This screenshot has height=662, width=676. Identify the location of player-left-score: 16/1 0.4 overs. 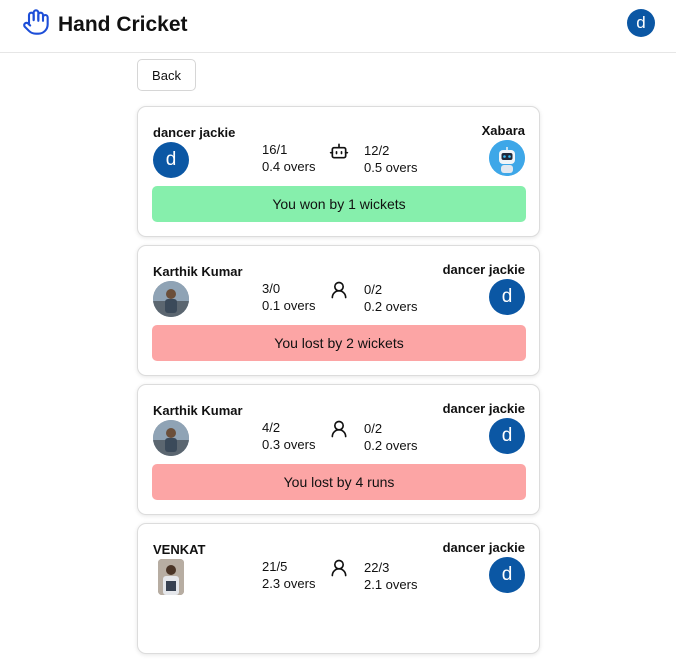
(288, 158).